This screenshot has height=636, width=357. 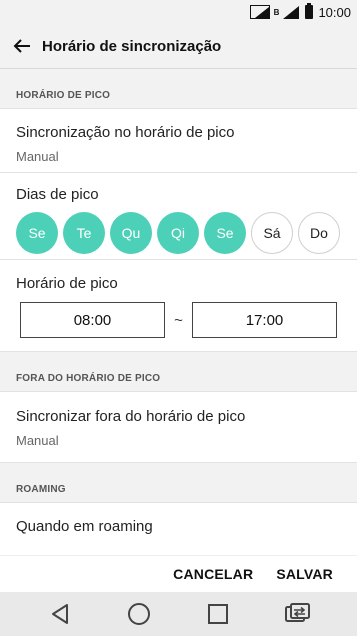 What do you see at coordinates (67, 283) in the screenshot?
I see `peak-hours-title: Horário de pico` at bounding box center [67, 283].